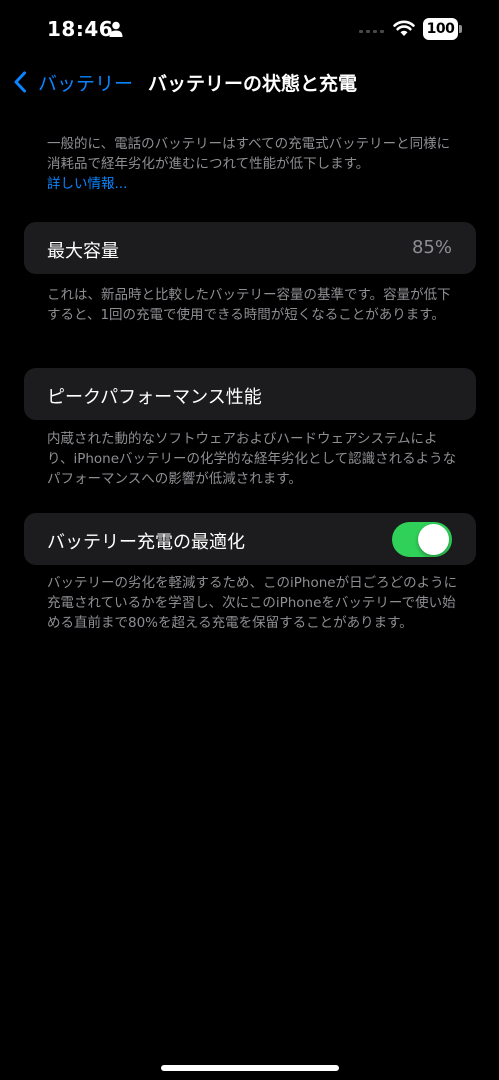 Image resolution: width=499 pixels, height=1080 pixels. What do you see at coordinates (249, 30) in the screenshot?
I see `status-bar: 18:46 100` at bounding box center [249, 30].